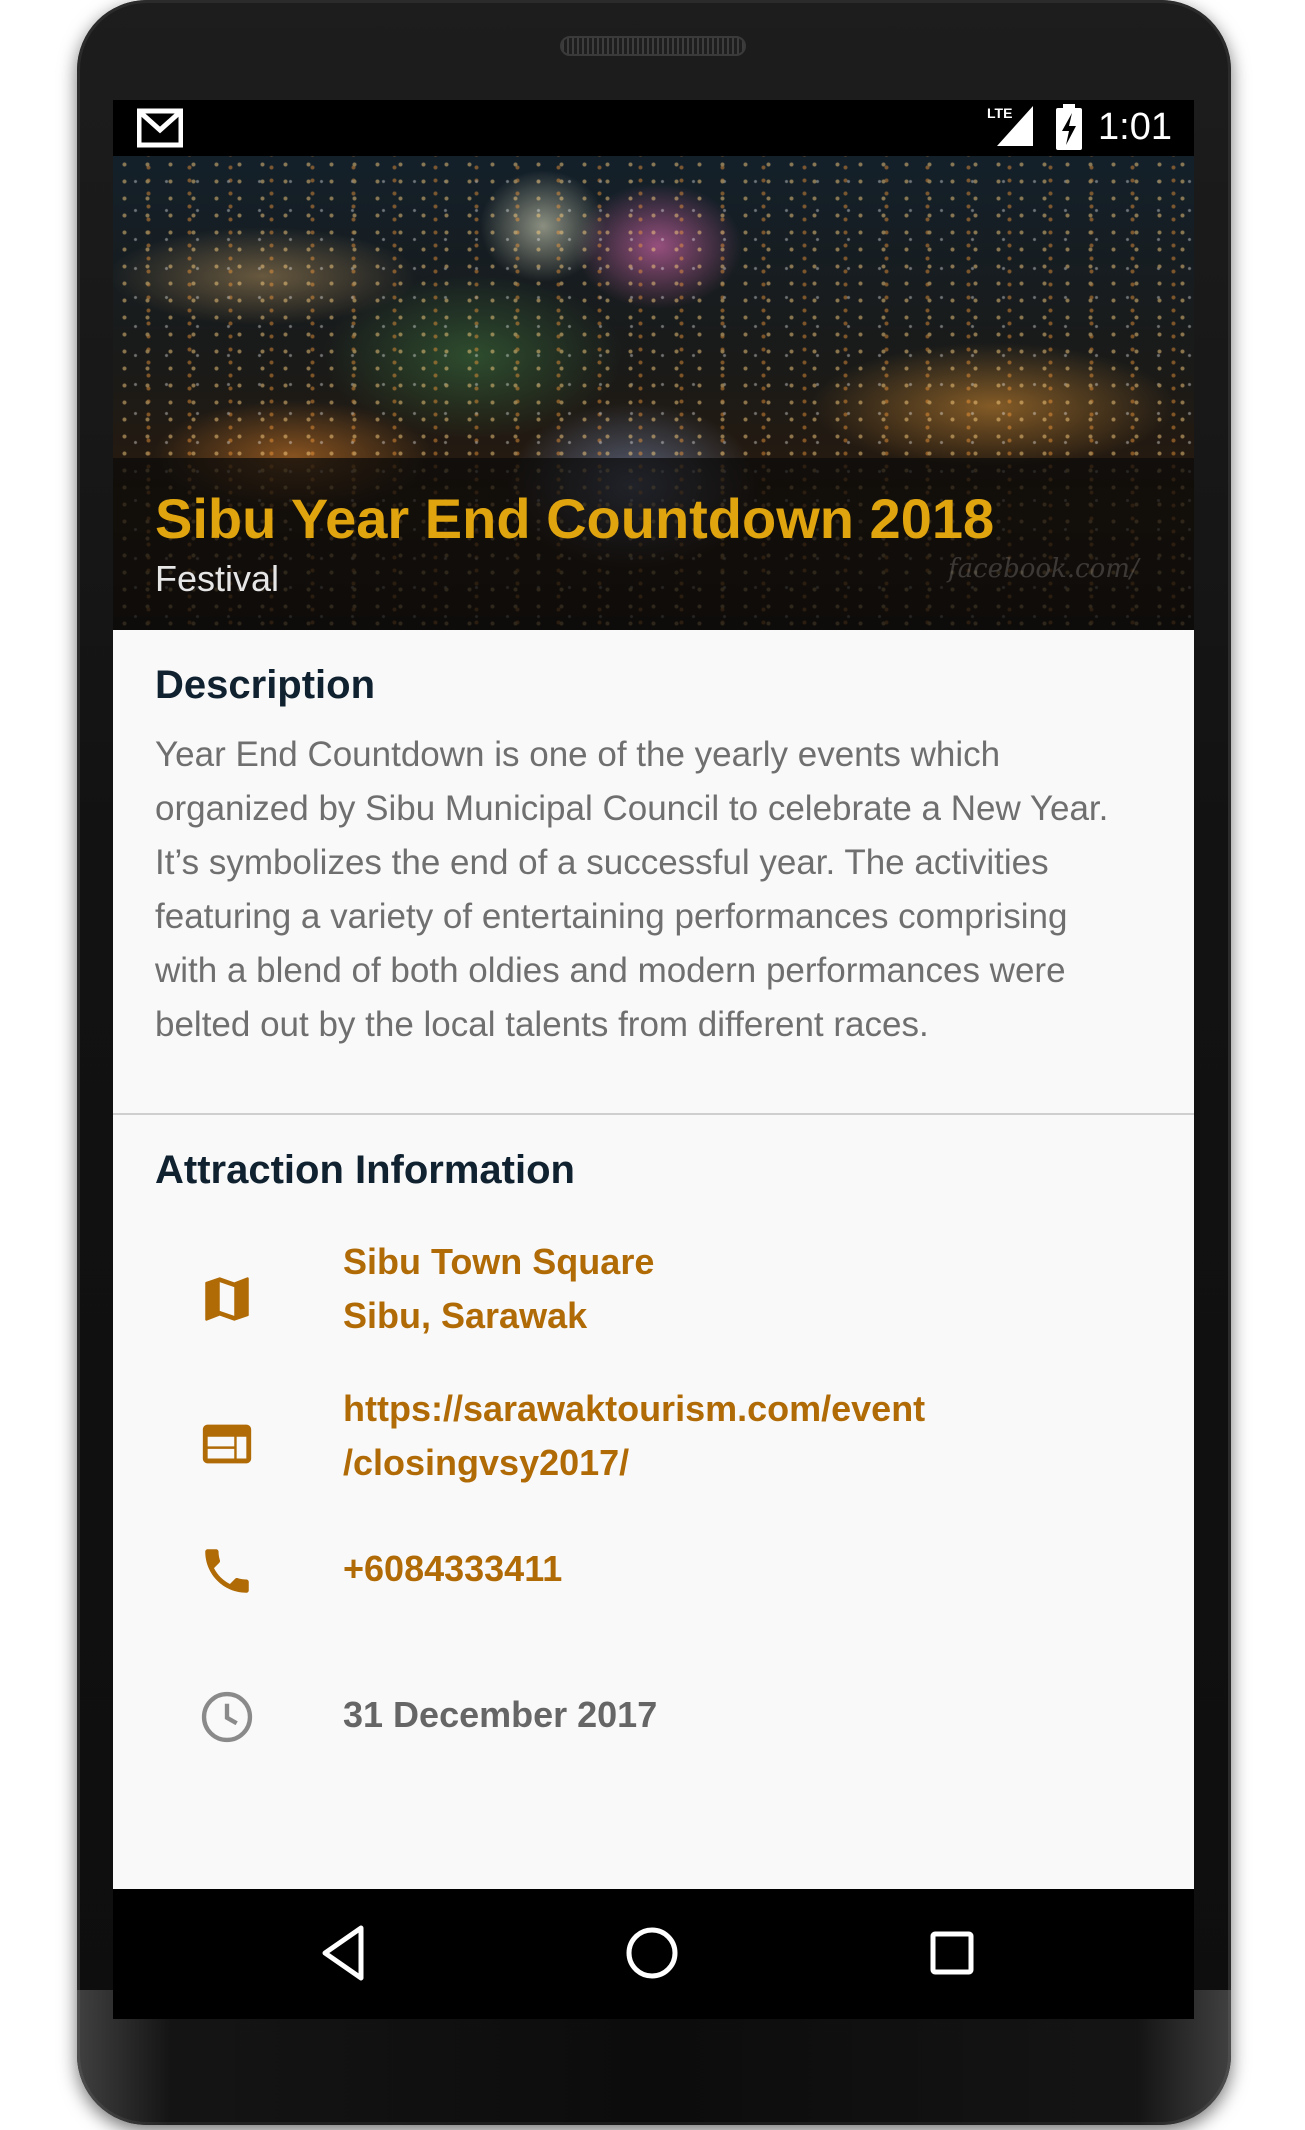  Describe the element at coordinates (227, 1299) in the screenshot. I see `map-icon` at that location.